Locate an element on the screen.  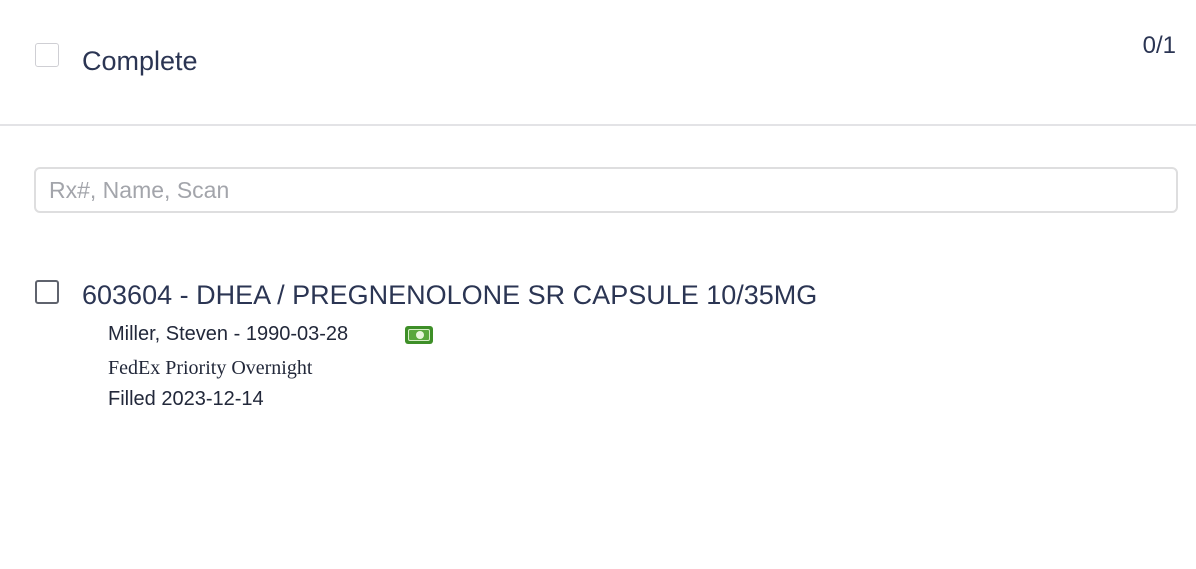
complete-checkbox is located at coordinates (47, 55).